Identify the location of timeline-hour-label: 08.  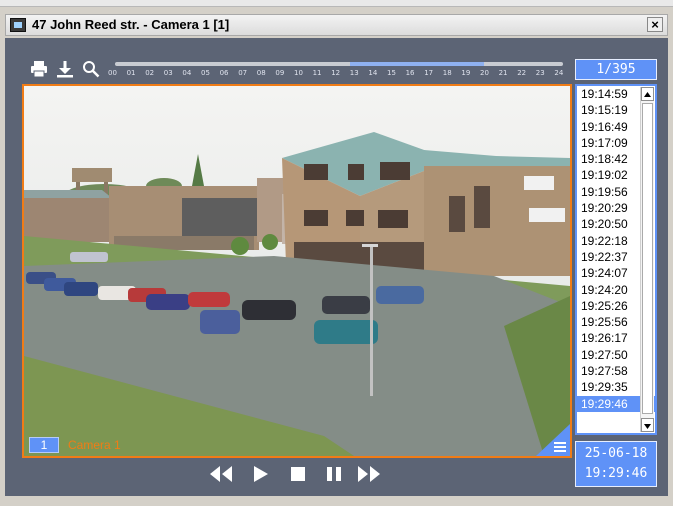
(261, 73).